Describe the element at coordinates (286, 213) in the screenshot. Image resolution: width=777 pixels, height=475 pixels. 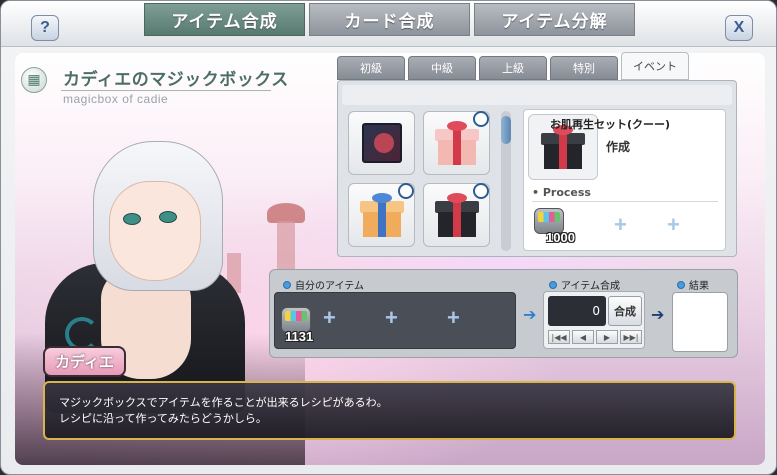
I see `castle-roof` at that location.